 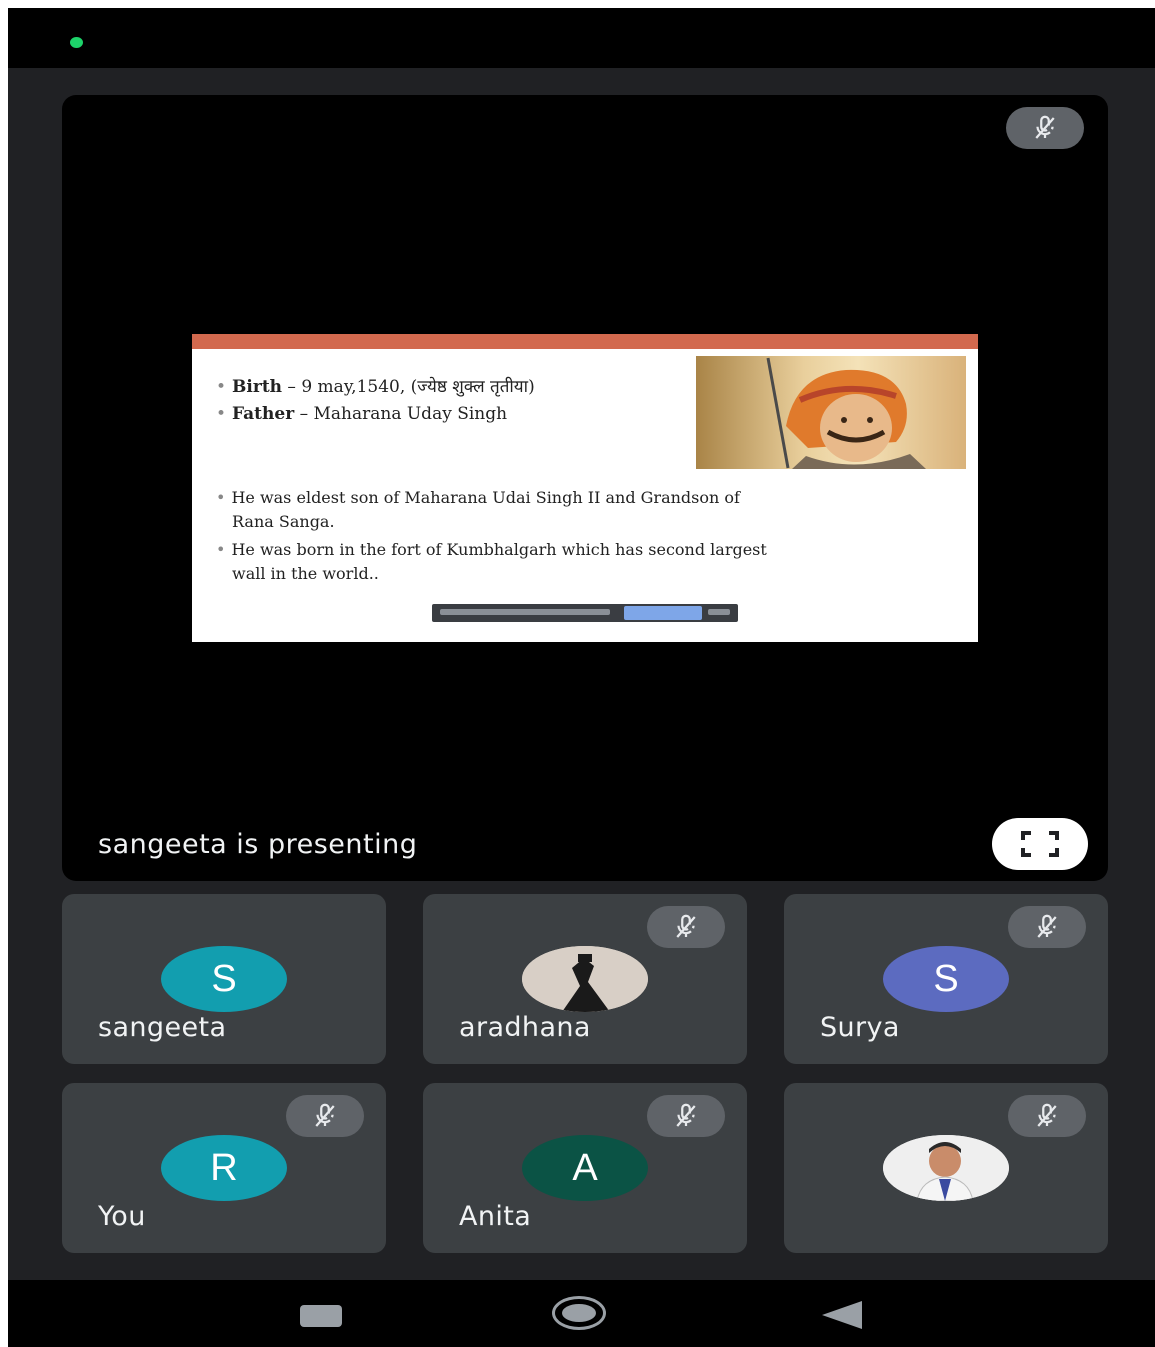 I want to click on avatar: A, so click(x=585, y=1168).